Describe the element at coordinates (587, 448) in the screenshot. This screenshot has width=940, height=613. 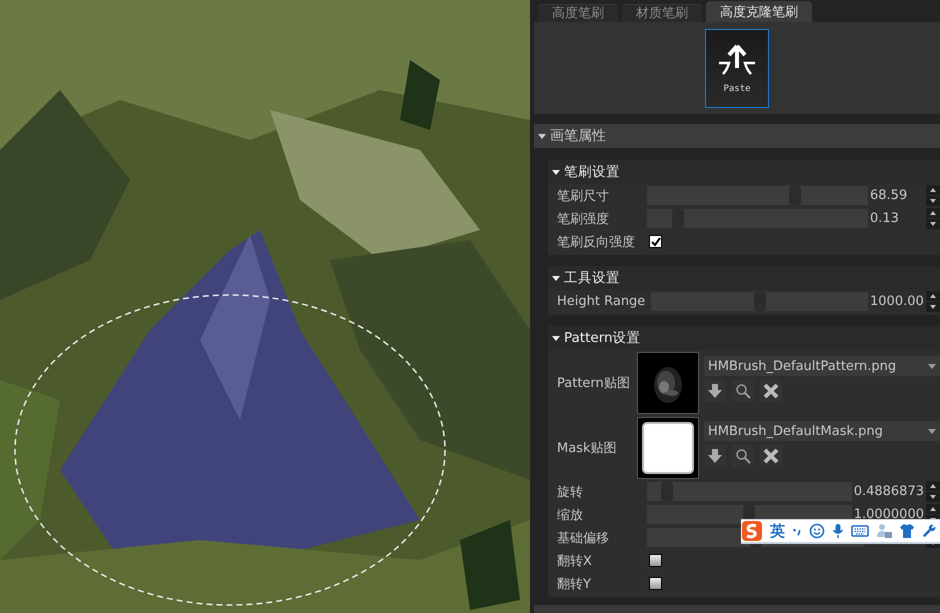
I see `field-label: Mask贴图` at that location.